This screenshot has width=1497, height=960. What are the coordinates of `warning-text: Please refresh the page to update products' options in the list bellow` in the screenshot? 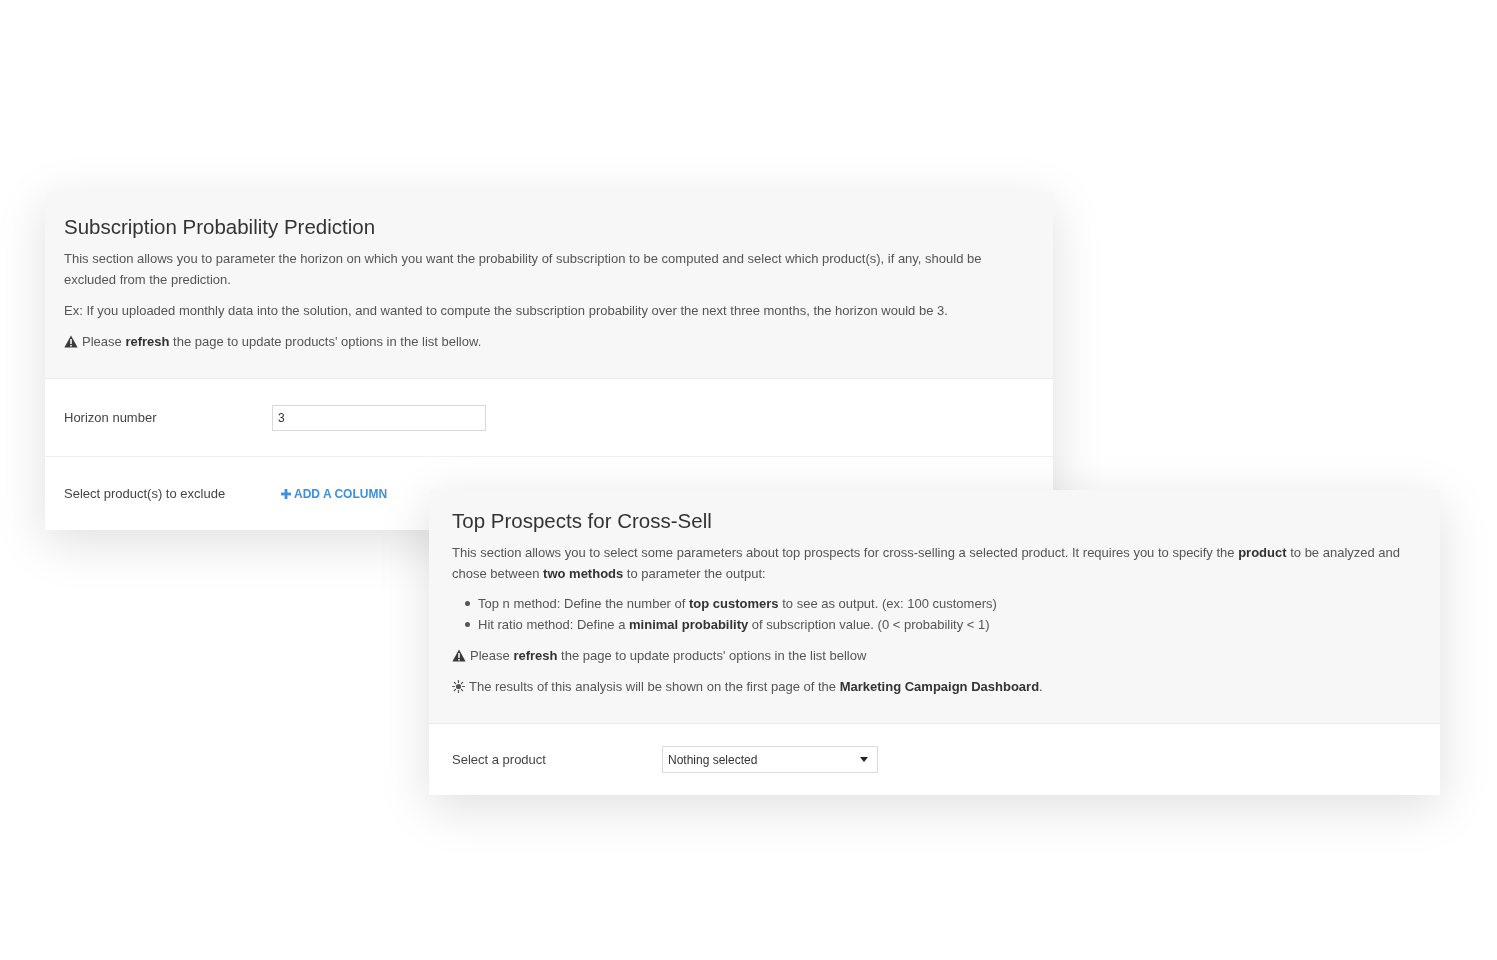 It's located at (668, 656).